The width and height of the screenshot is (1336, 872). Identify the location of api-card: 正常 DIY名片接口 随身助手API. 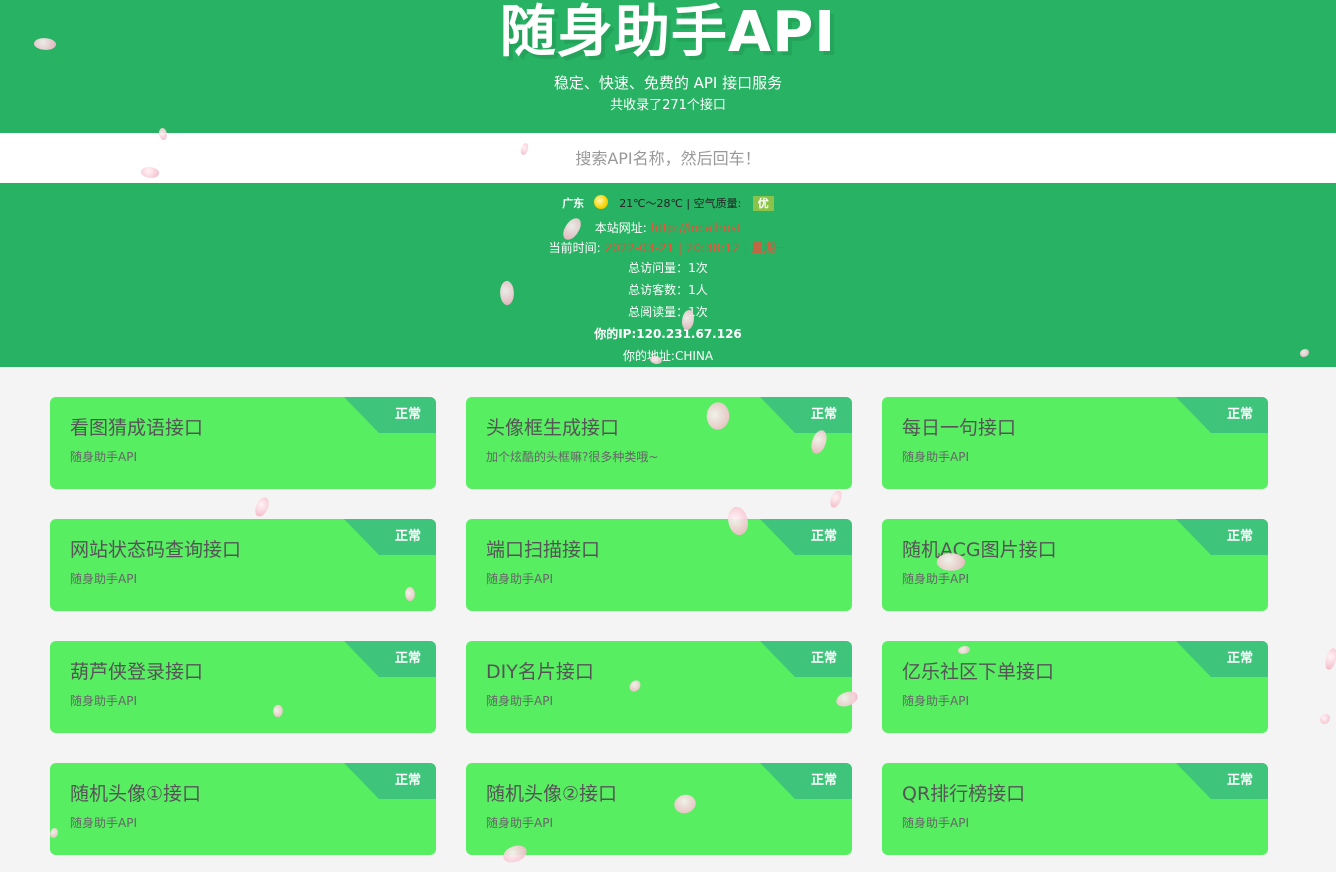
(659, 687).